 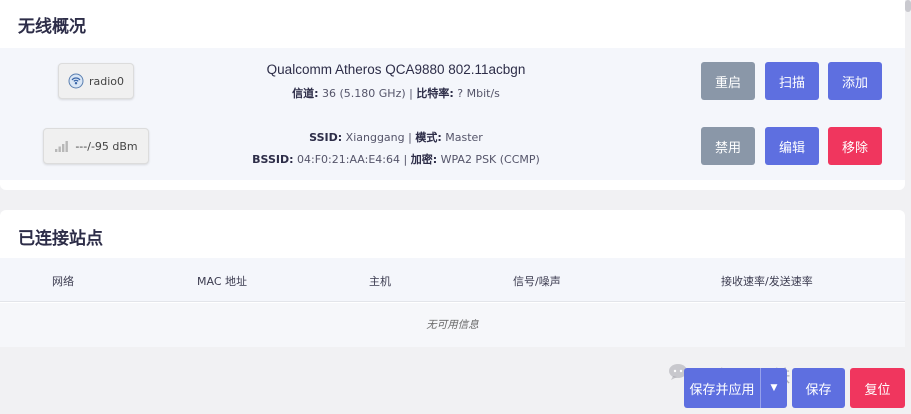 What do you see at coordinates (222, 281) in the screenshot?
I see `column-header-mac: MAC 地址` at bounding box center [222, 281].